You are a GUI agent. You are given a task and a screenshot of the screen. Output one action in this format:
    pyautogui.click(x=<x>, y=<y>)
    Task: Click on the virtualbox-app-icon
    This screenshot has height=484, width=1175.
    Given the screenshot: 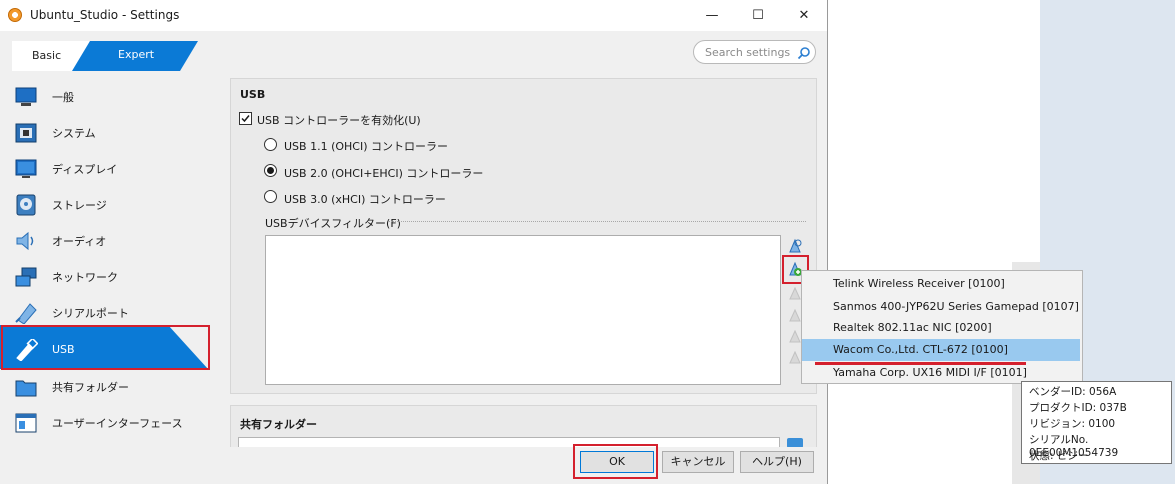 What is the action you would take?
    pyautogui.click(x=15, y=15)
    